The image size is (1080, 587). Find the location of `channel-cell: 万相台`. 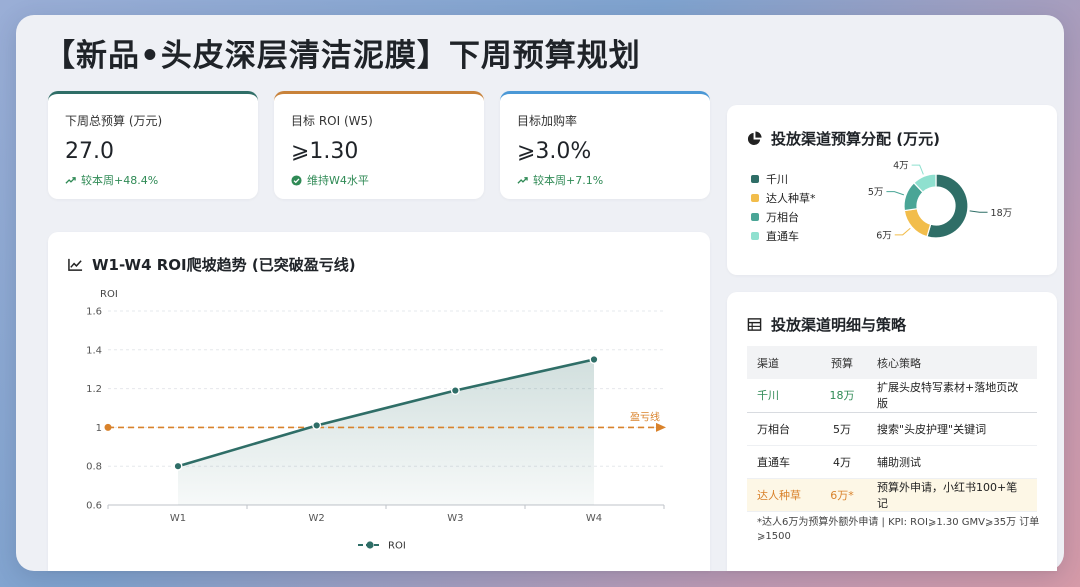

channel-cell: 万相台 is located at coordinates (782, 429).